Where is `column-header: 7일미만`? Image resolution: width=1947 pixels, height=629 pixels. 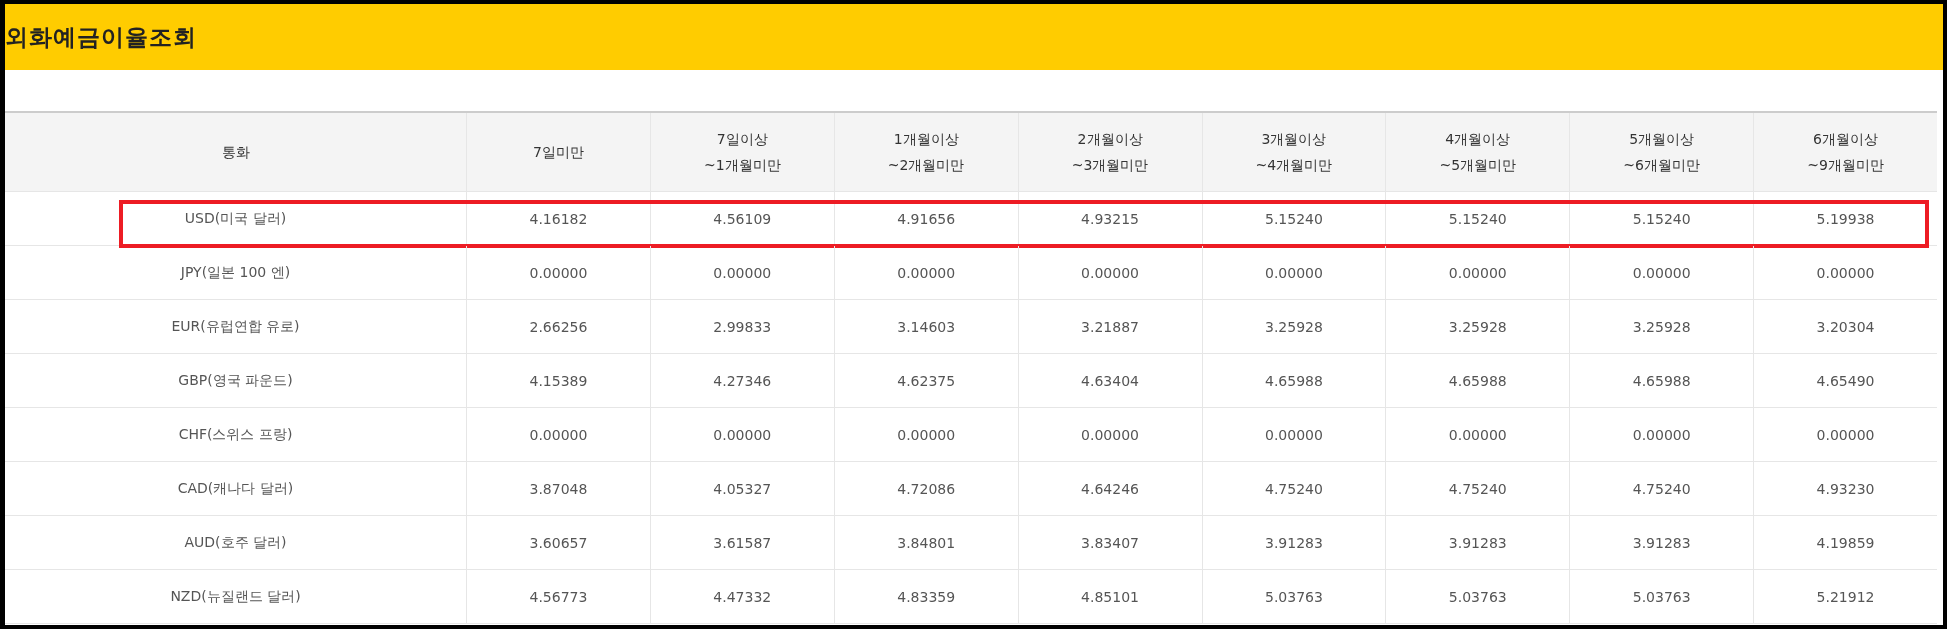
column-header: 7일미만 is located at coordinates (558, 152).